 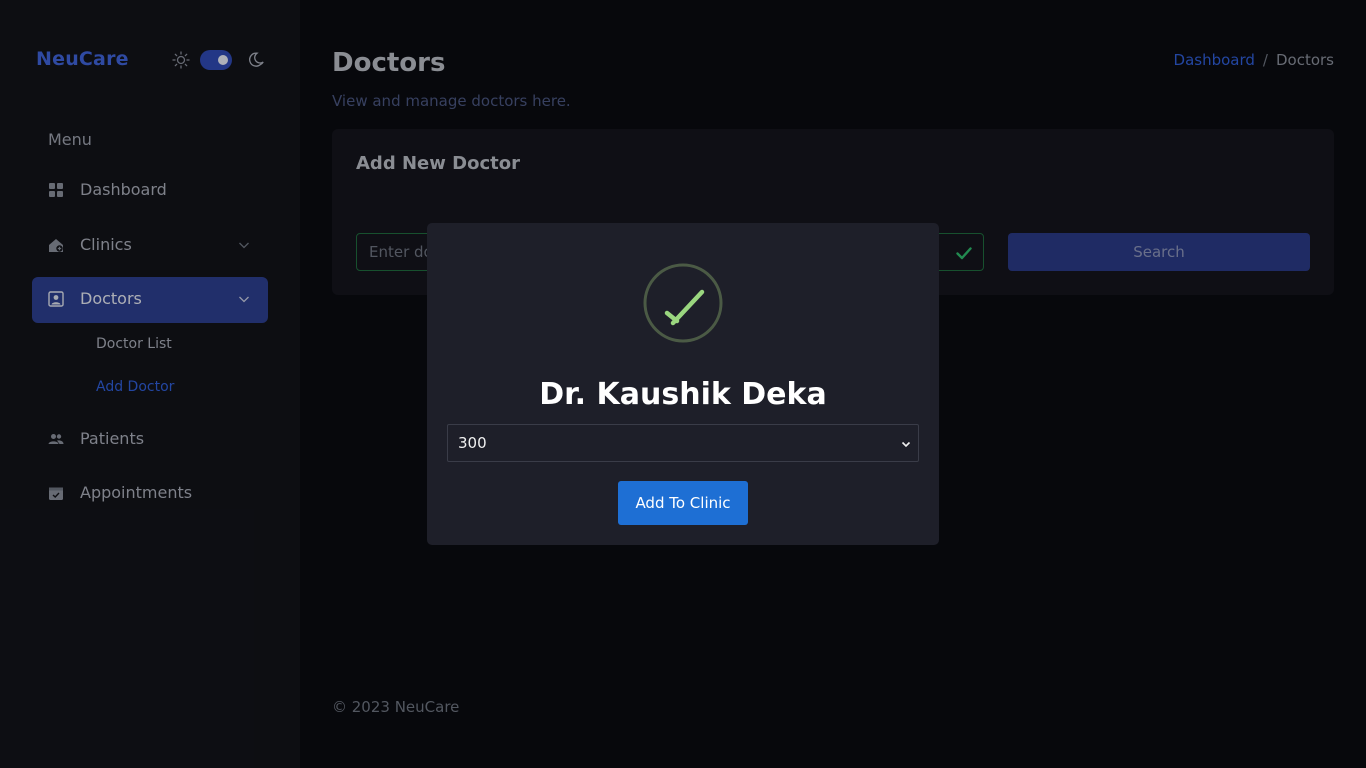 I want to click on clinic-select-value: 300, so click(x=472, y=443).